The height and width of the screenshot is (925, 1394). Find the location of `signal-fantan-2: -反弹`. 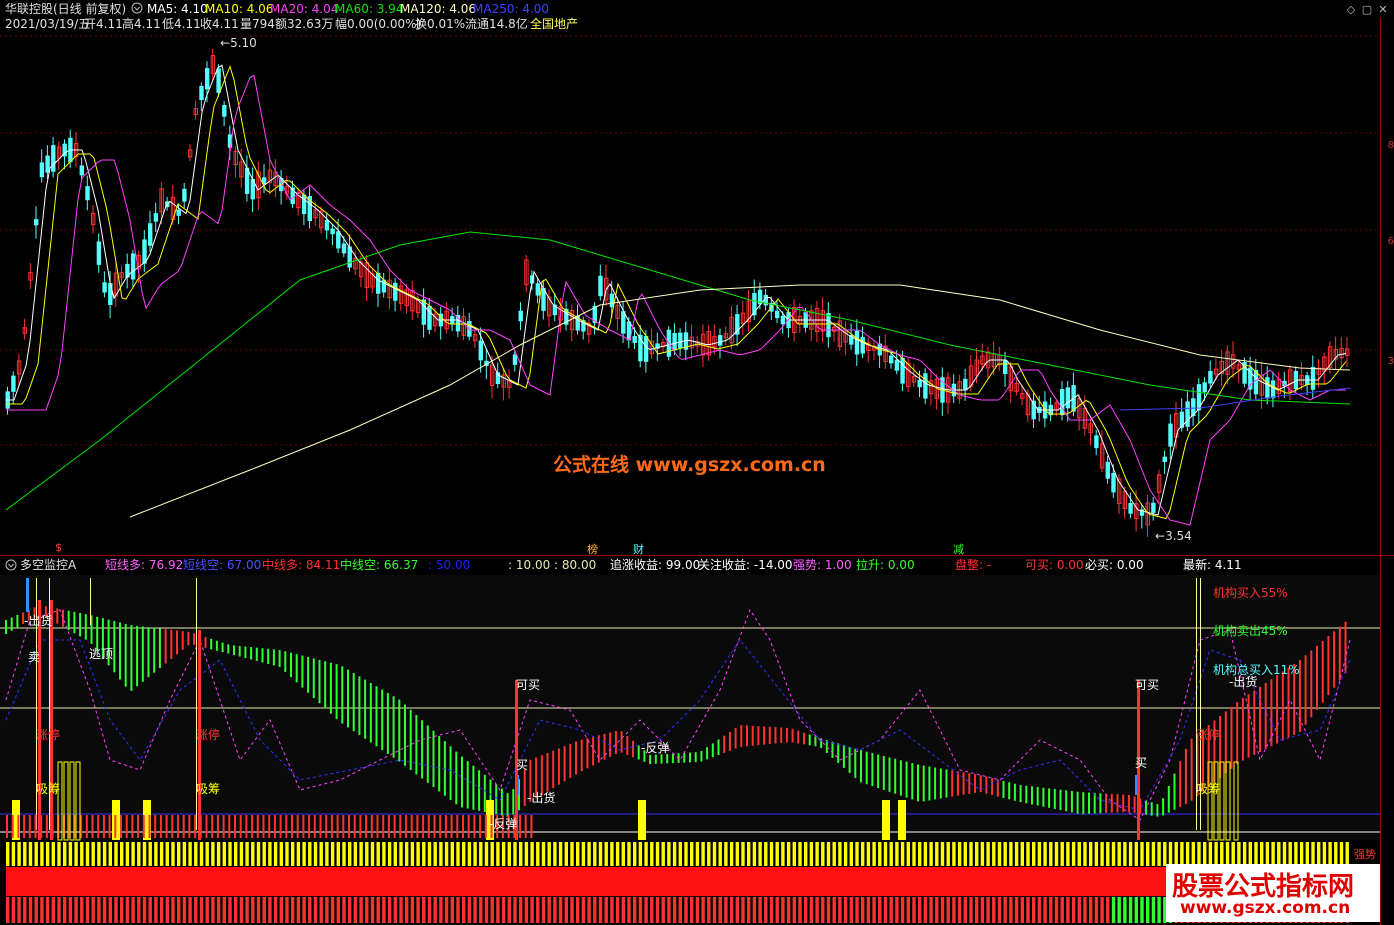

signal-fantan-2: -反弹 is located at coordinates (503, 824).